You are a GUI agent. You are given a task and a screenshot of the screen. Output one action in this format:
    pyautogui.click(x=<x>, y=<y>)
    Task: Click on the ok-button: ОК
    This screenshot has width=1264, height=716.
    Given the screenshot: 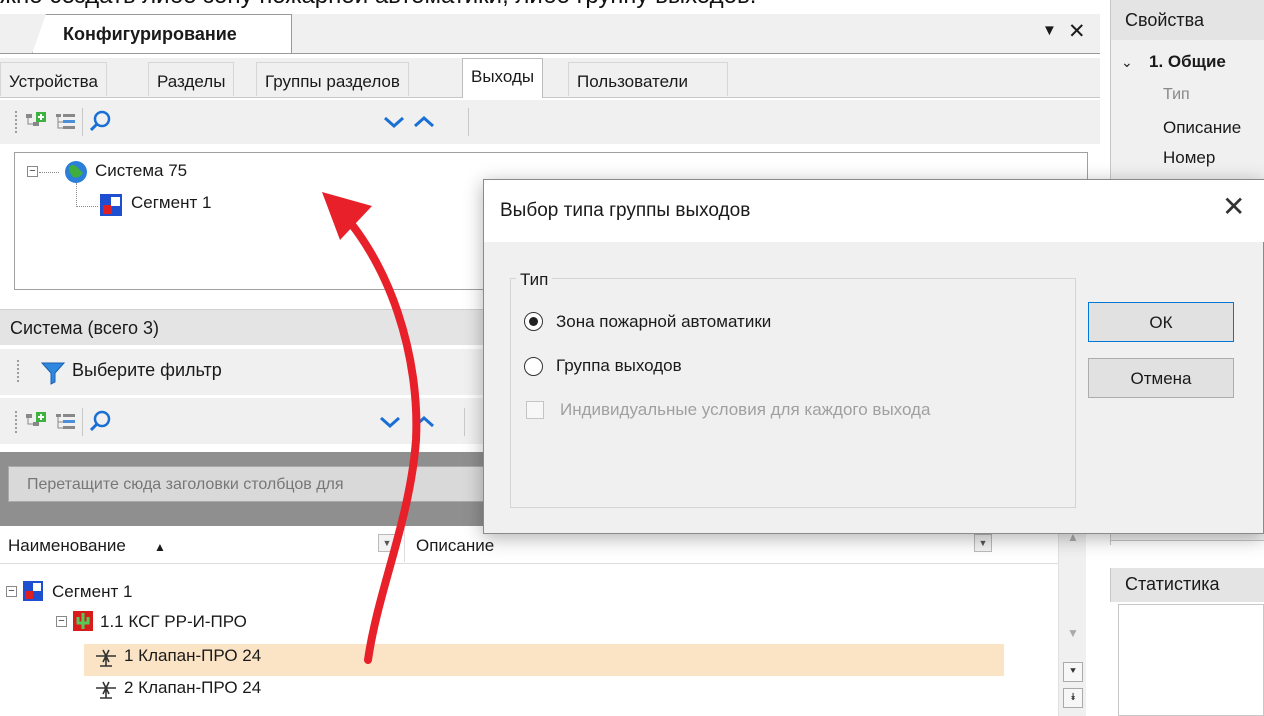 What is the action you would take?
    pyautogui.click(x=1161, y=322)
    